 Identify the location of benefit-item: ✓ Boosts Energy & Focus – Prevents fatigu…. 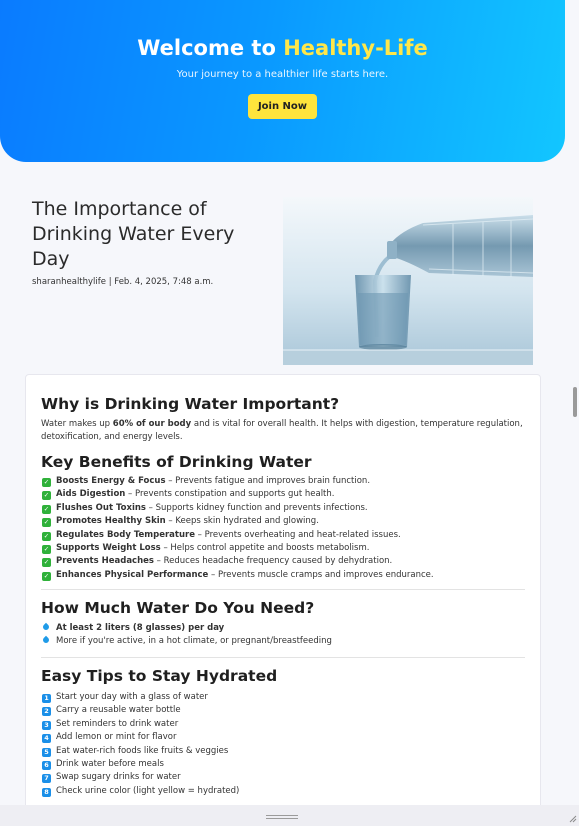
(238, 481).